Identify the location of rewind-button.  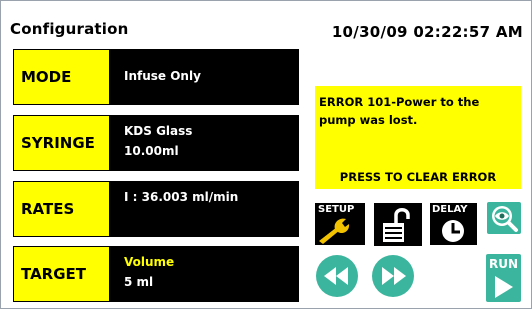
(337, 276).